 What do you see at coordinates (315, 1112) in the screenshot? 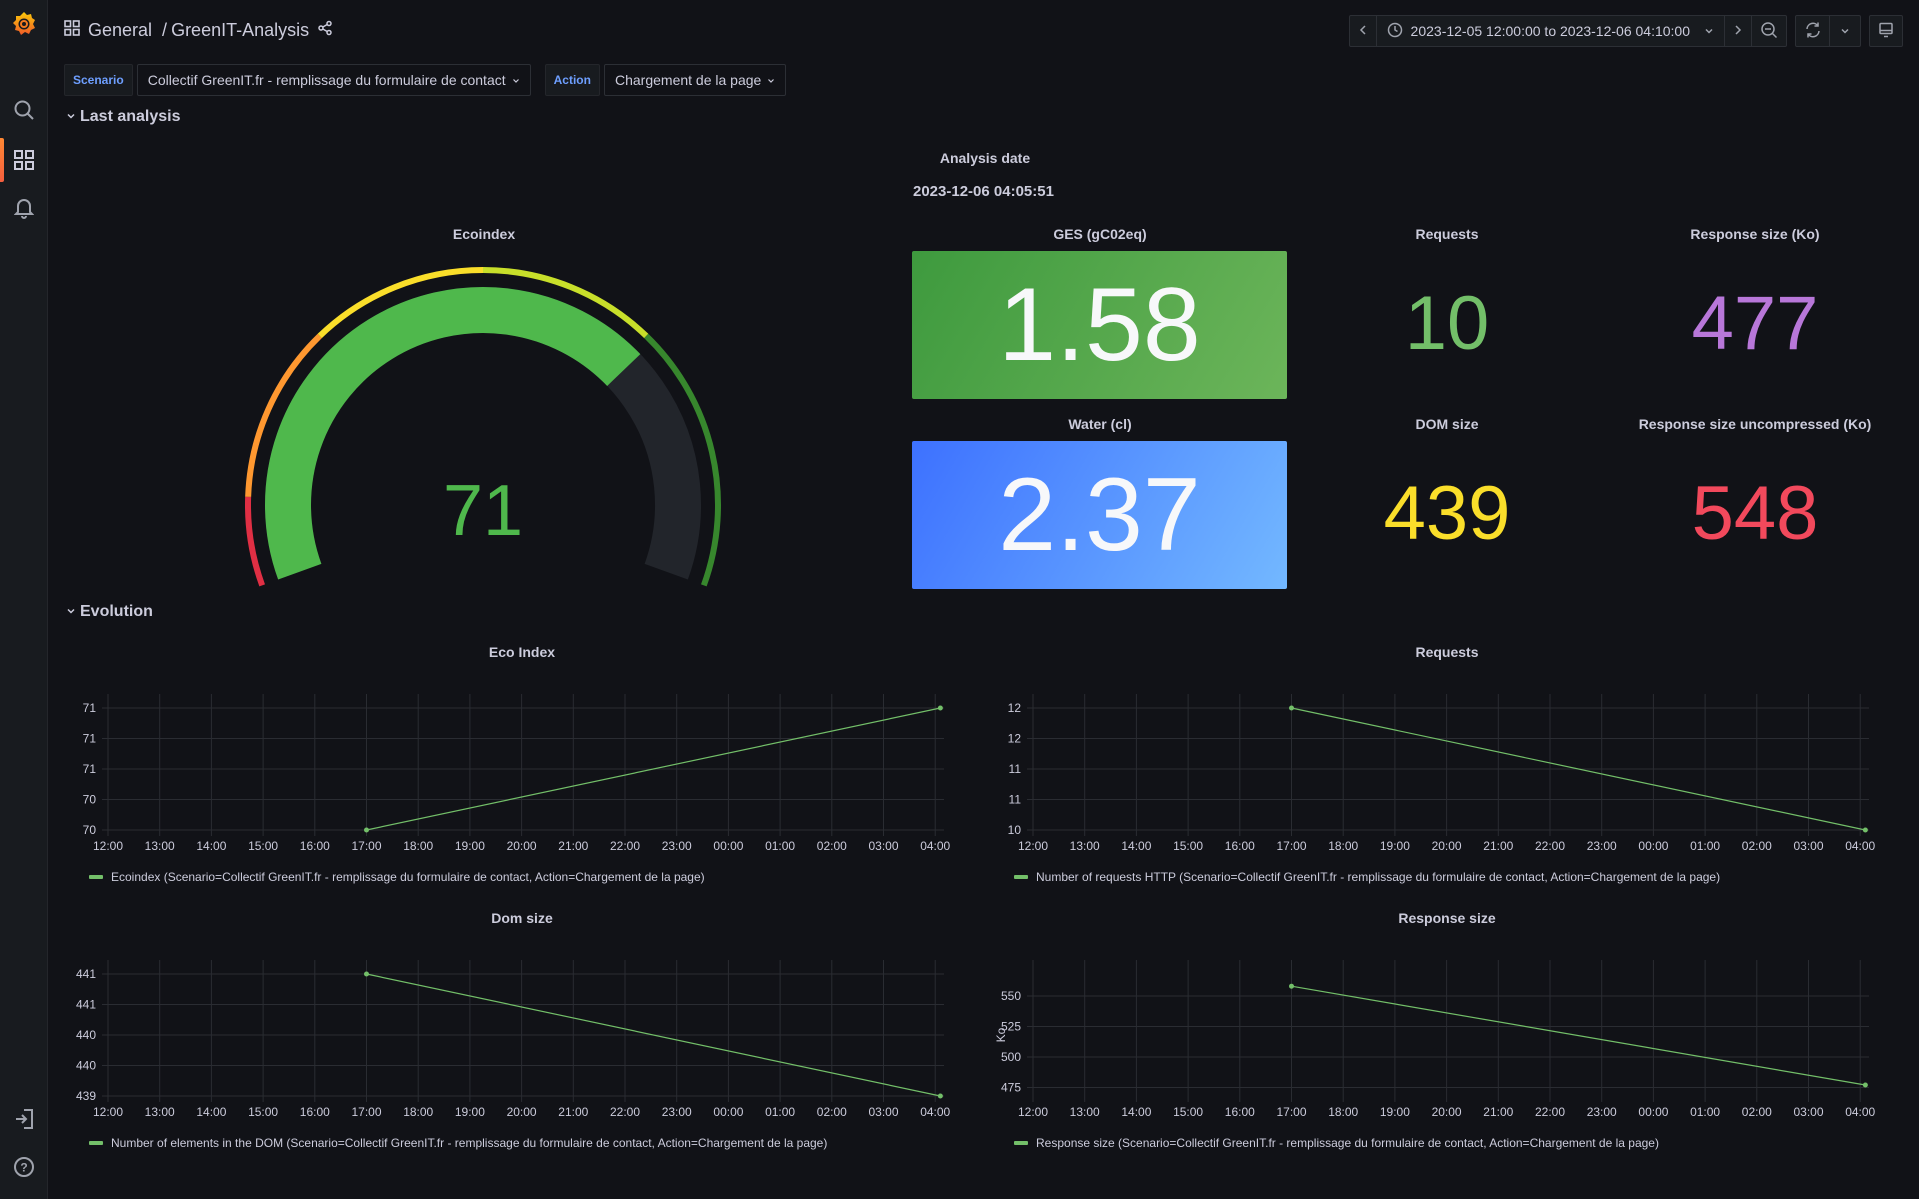
I see `x-tick-label: 16:00` at bounding box center [315, 1112].